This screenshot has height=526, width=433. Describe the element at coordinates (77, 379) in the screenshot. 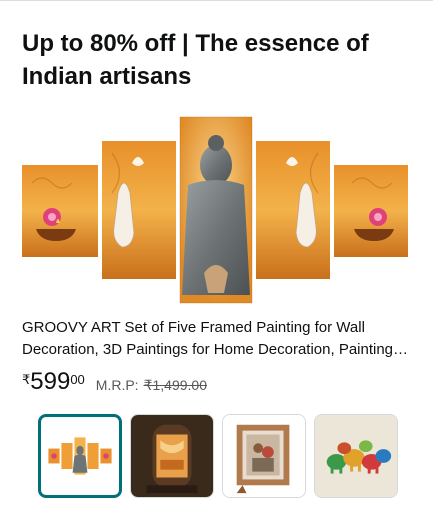

I see `price-fraction: 00` at that location.